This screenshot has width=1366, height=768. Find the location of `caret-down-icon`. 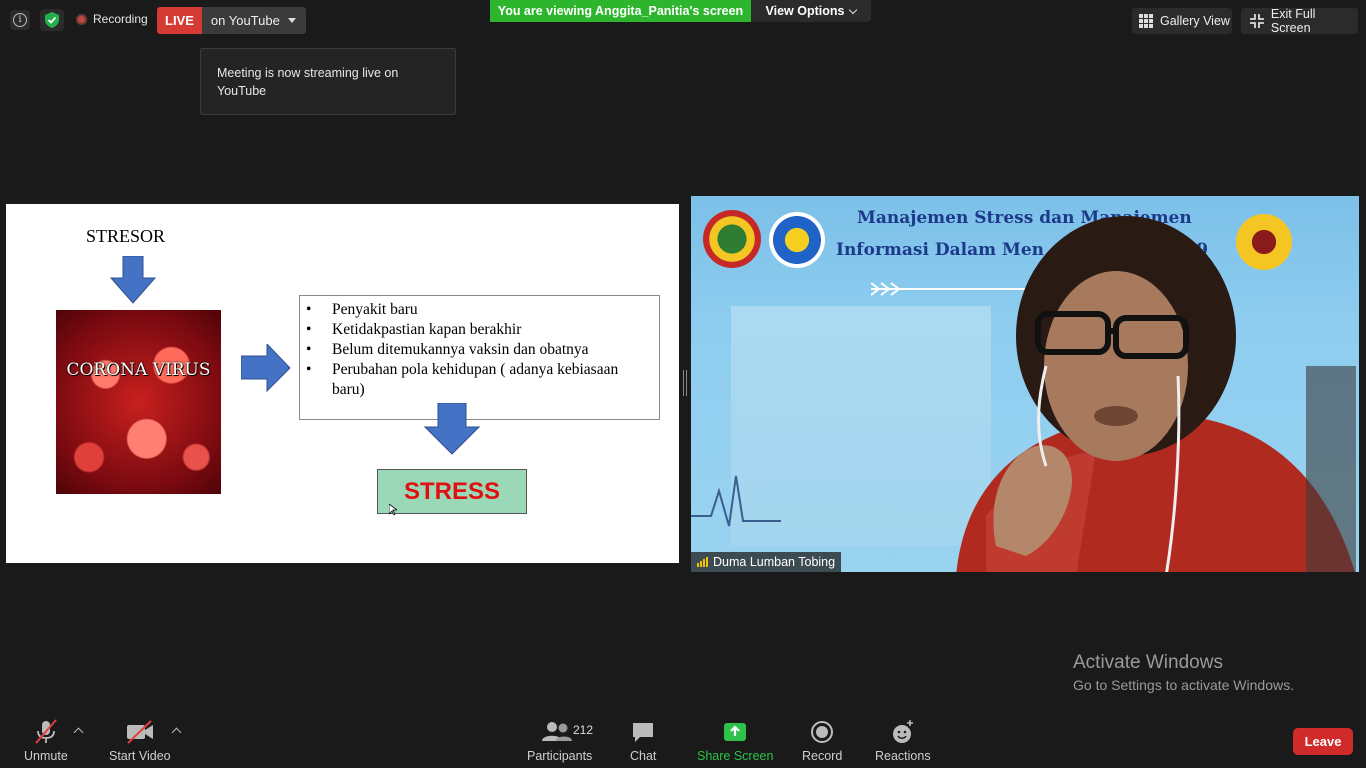

caret-down-icon is located at coordinates (291, 20).